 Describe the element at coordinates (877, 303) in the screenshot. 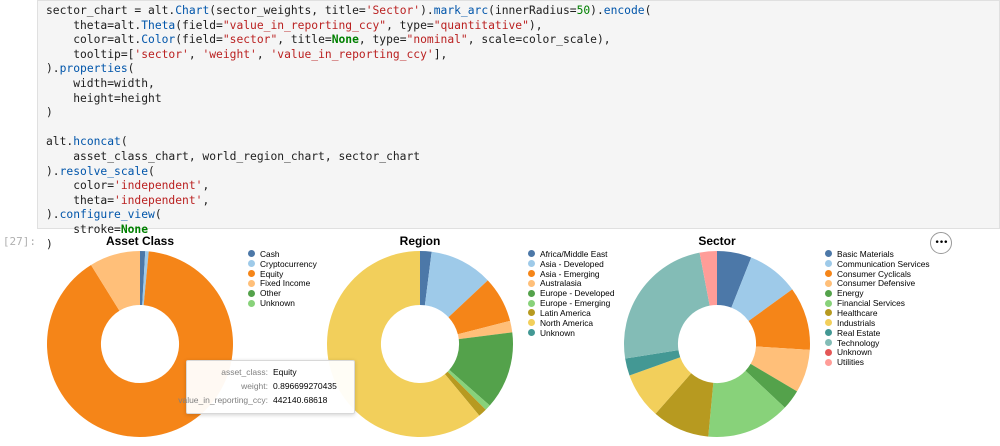

I see `legend-item: Financial Services` at that location.